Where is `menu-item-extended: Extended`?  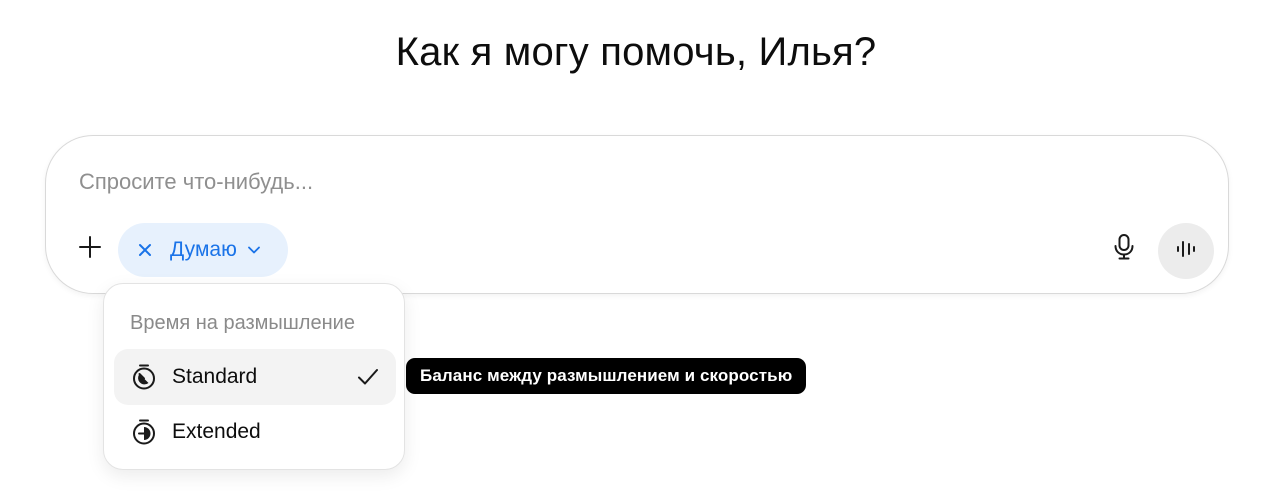 menu-item-extended: Extended is located at coordinates (255, 432).